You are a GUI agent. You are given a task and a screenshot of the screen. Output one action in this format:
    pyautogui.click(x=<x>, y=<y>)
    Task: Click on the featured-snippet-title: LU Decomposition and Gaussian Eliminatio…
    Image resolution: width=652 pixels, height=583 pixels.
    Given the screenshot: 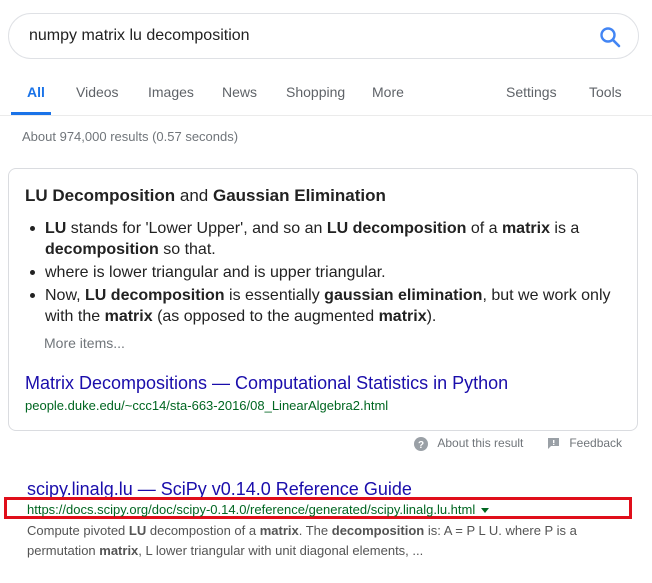 What is the action you would take?
    pyautogui.click(x=205, y=196)
    